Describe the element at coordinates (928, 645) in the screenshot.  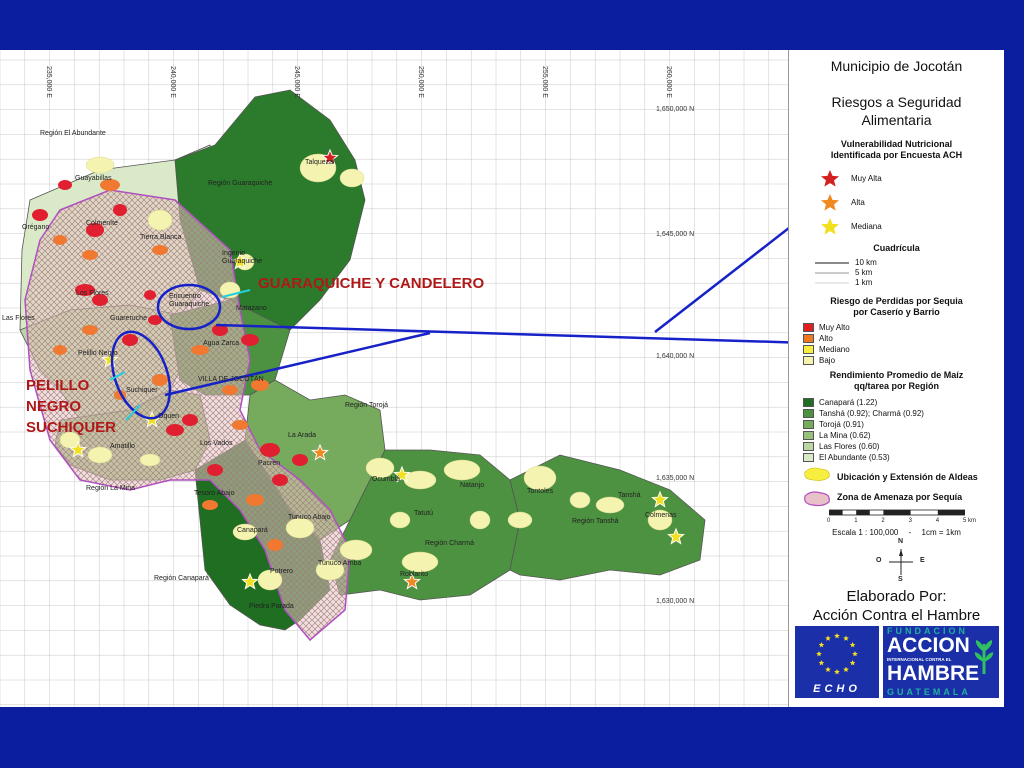
I see `fund-main-1: ACCION` at that location.